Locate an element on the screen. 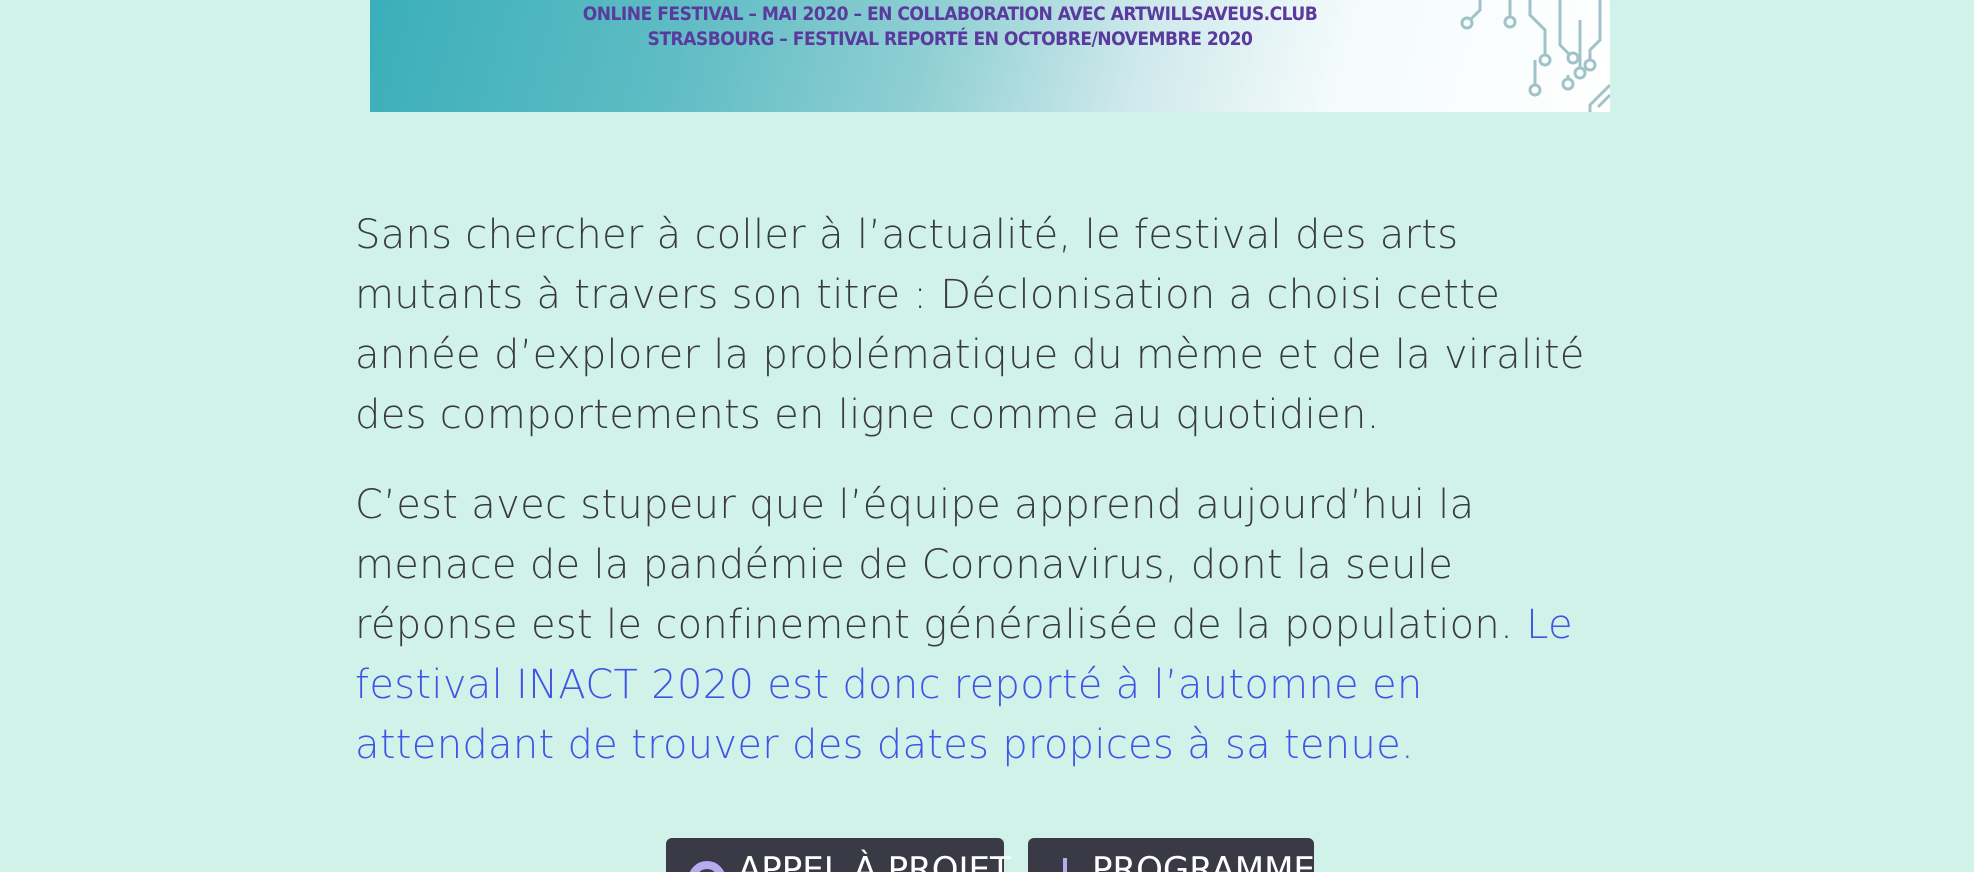  circuit-decoration-icon is located at coordinates (1535, 56).